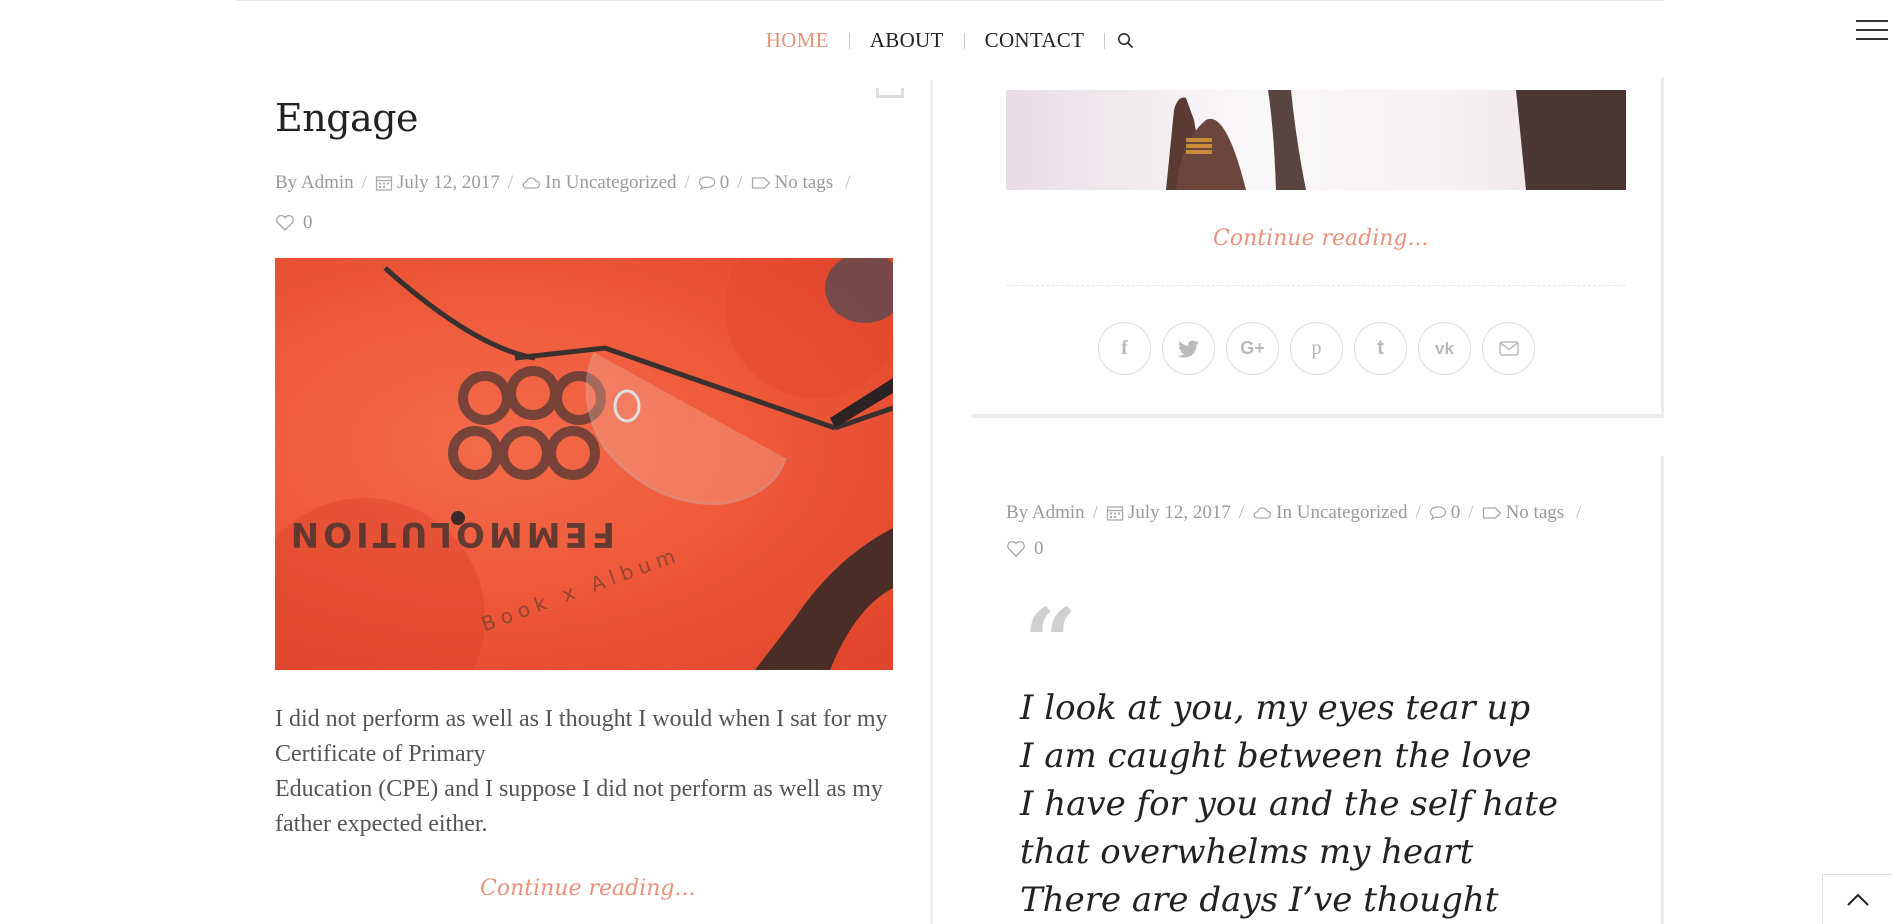 Image resolution: width=1892 pixels, height=924 pixels. Describe the element at coordinates (584, 464) in the screenshot. I see `post-featured-image: FEMMOLUTION Book x Album` at that location.